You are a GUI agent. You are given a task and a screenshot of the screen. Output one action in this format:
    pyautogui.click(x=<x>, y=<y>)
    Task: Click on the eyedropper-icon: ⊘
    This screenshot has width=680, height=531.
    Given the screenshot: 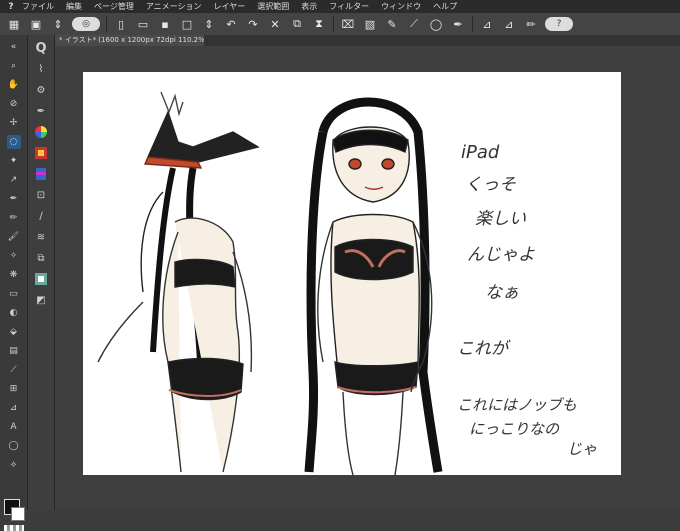 What is the action you would take?
    pyautogui.click(x=14, y=104)
    